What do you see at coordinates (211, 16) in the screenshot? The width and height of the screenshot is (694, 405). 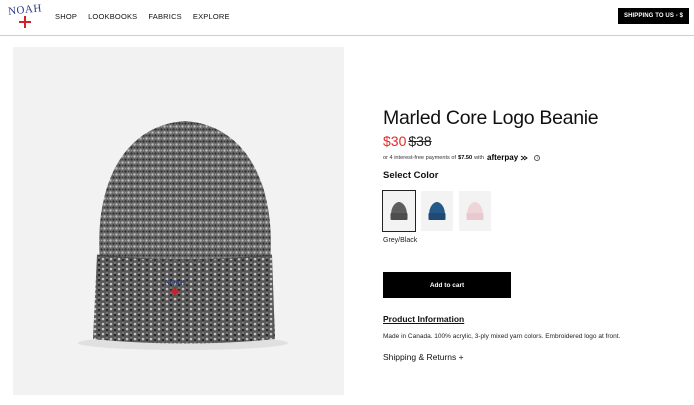 I see `nav-item-explore: EXPLORE` at bounding box center [211, 16].